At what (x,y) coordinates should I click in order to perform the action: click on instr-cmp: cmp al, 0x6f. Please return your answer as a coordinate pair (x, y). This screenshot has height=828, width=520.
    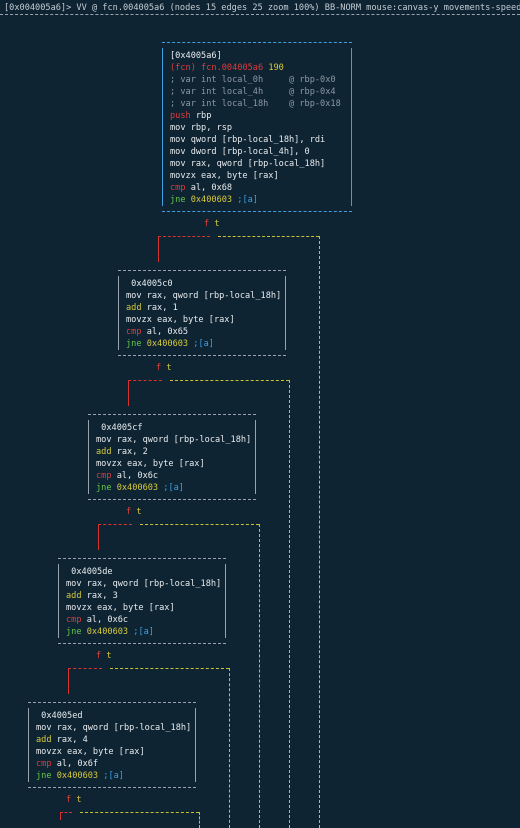
    Looking at the image, I should click on (67, 764).